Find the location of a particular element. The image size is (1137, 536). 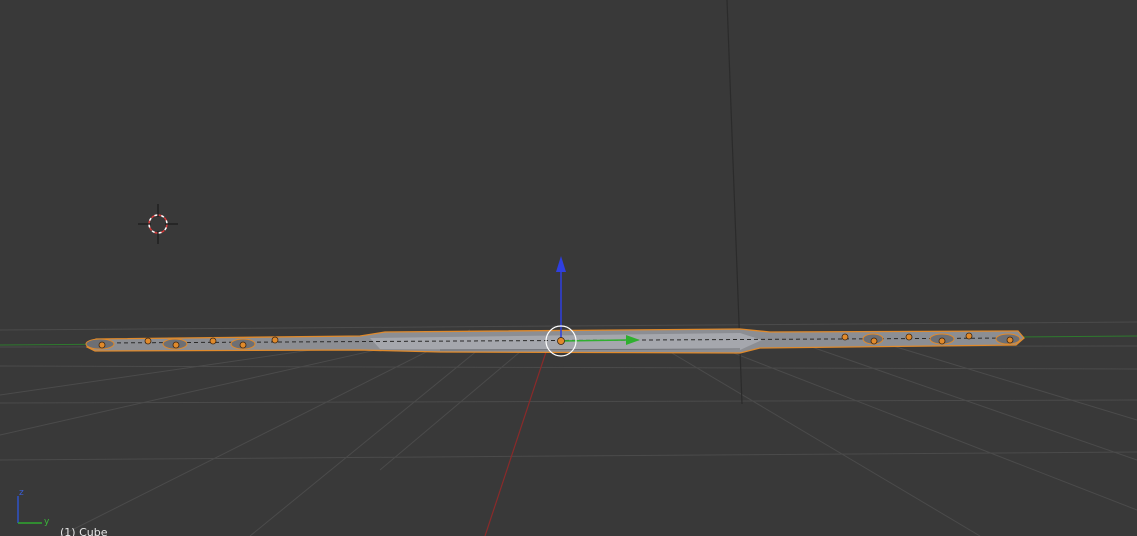

object-origin is located at coordinates (561, 341).